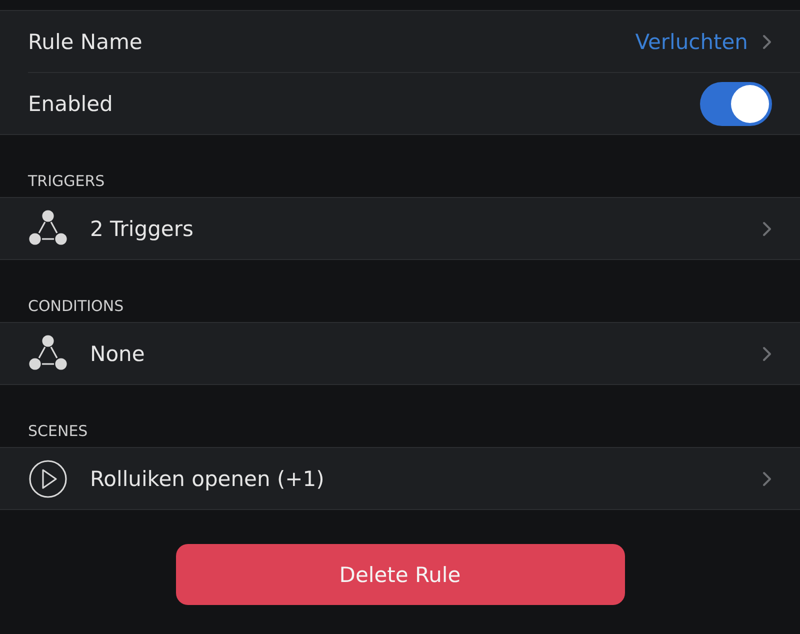  Describe the element at coordinates (208, 478) in the screenshot. I see `row-label: Rolluiken openen (+1)` at that location.